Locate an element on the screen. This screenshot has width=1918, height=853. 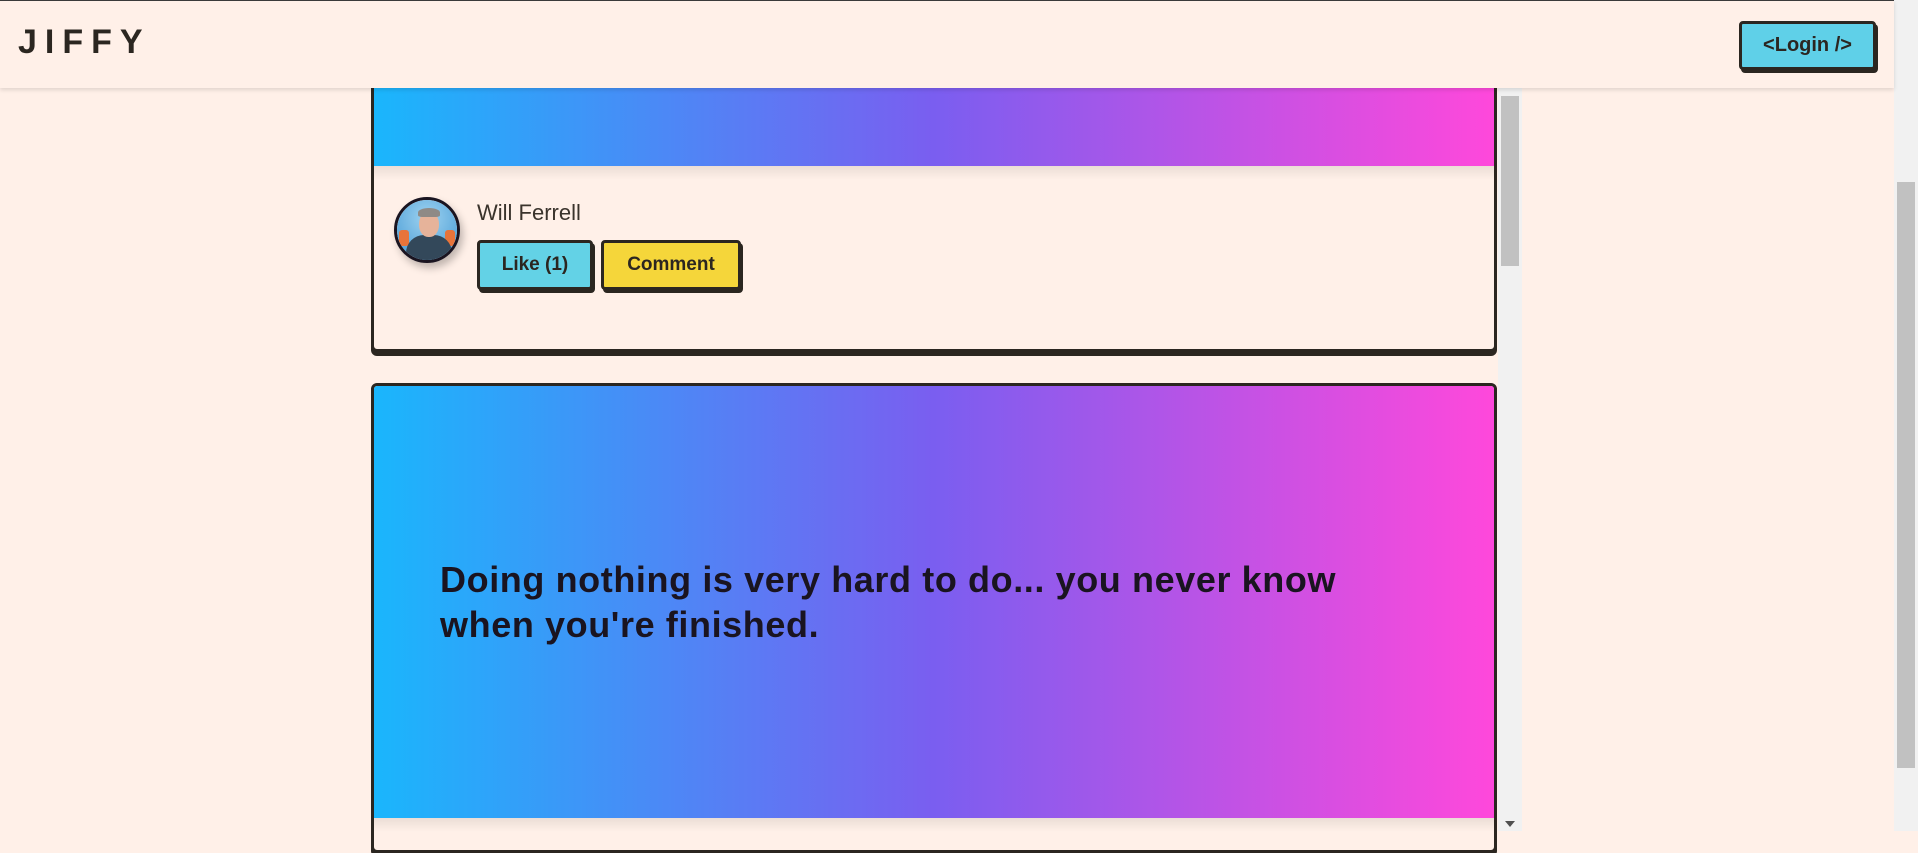
top-navbar: JIFFY <Login /> is located at coordinates (947, 44).